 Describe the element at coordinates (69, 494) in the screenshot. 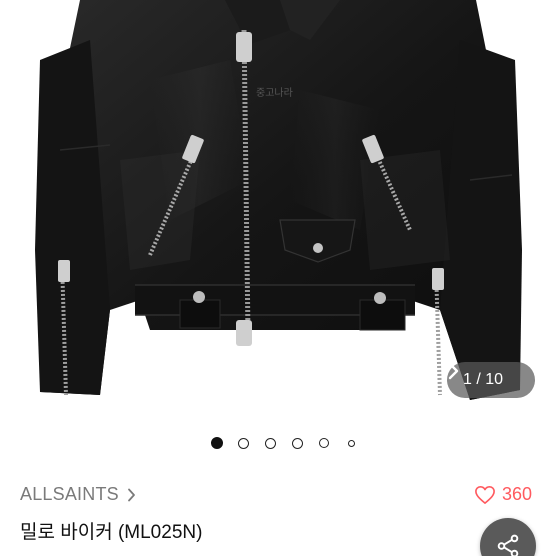

I see `brand-name: ALLSAINTS` at that location.